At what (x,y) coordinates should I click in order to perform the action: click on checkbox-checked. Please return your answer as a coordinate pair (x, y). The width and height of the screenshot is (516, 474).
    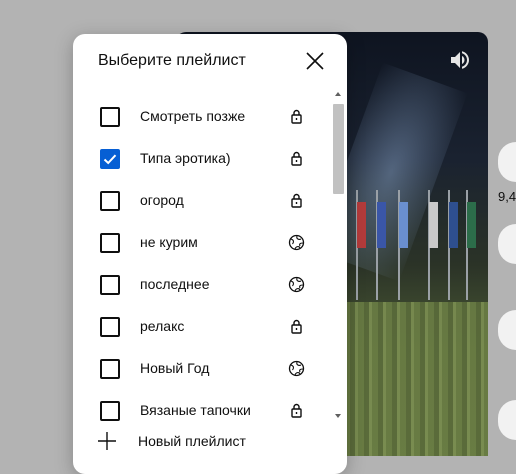
    Looking at the image, I should click on (110, 159).